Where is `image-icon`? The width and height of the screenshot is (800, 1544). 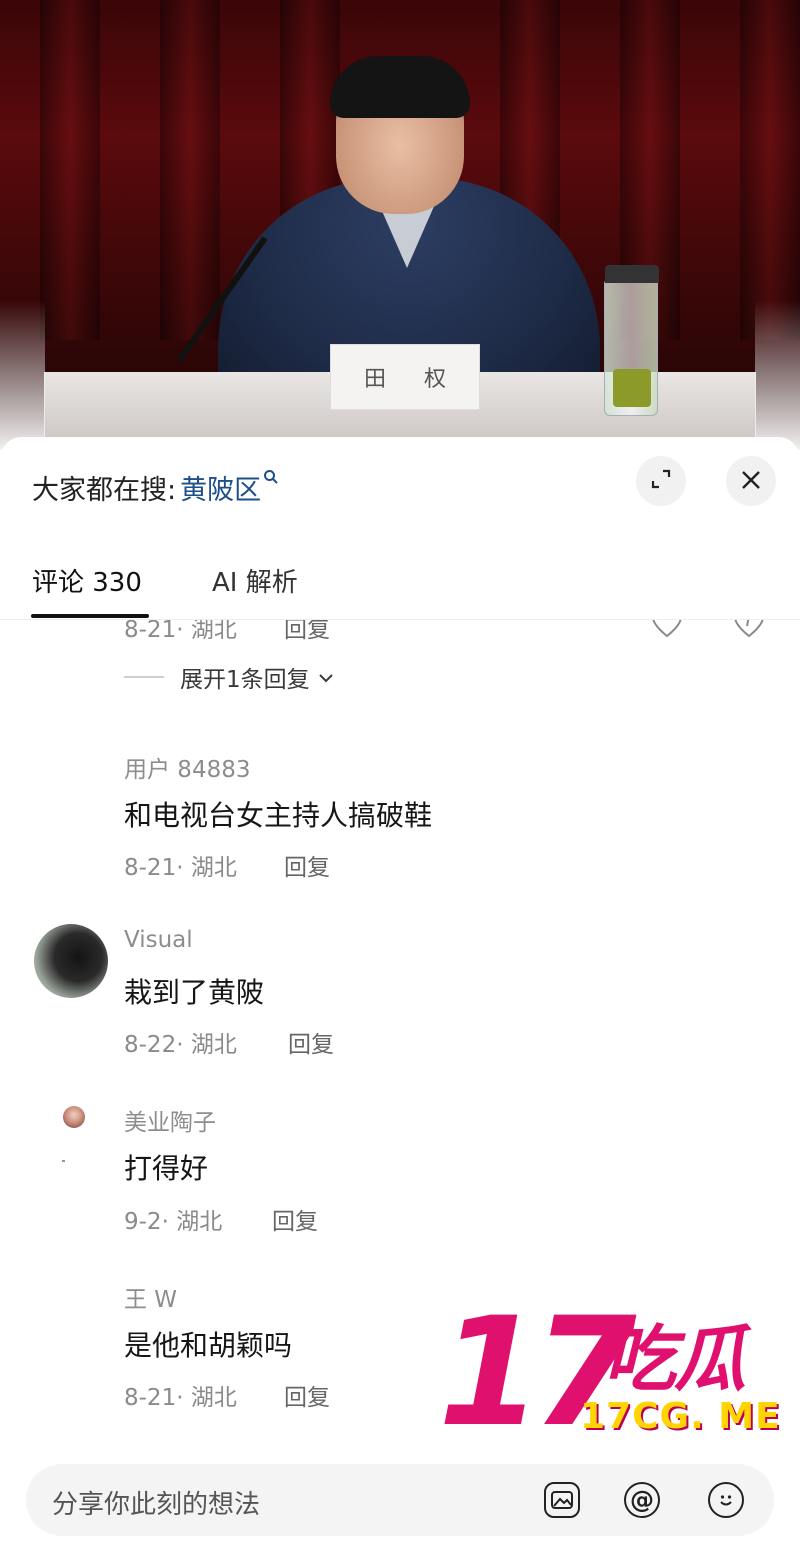
image-icon is located at coordinates (562, 1500).